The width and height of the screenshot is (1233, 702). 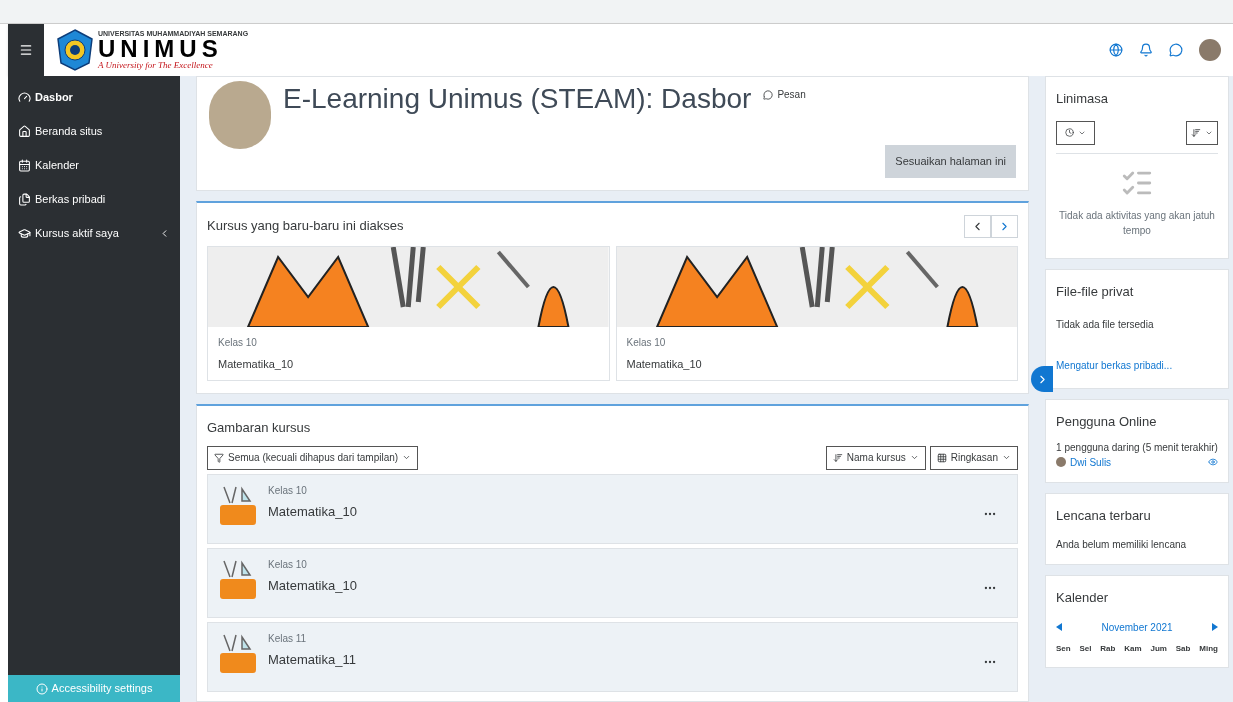 I want to click on calendar-month: November 2021, so click(x=1137, y=627).